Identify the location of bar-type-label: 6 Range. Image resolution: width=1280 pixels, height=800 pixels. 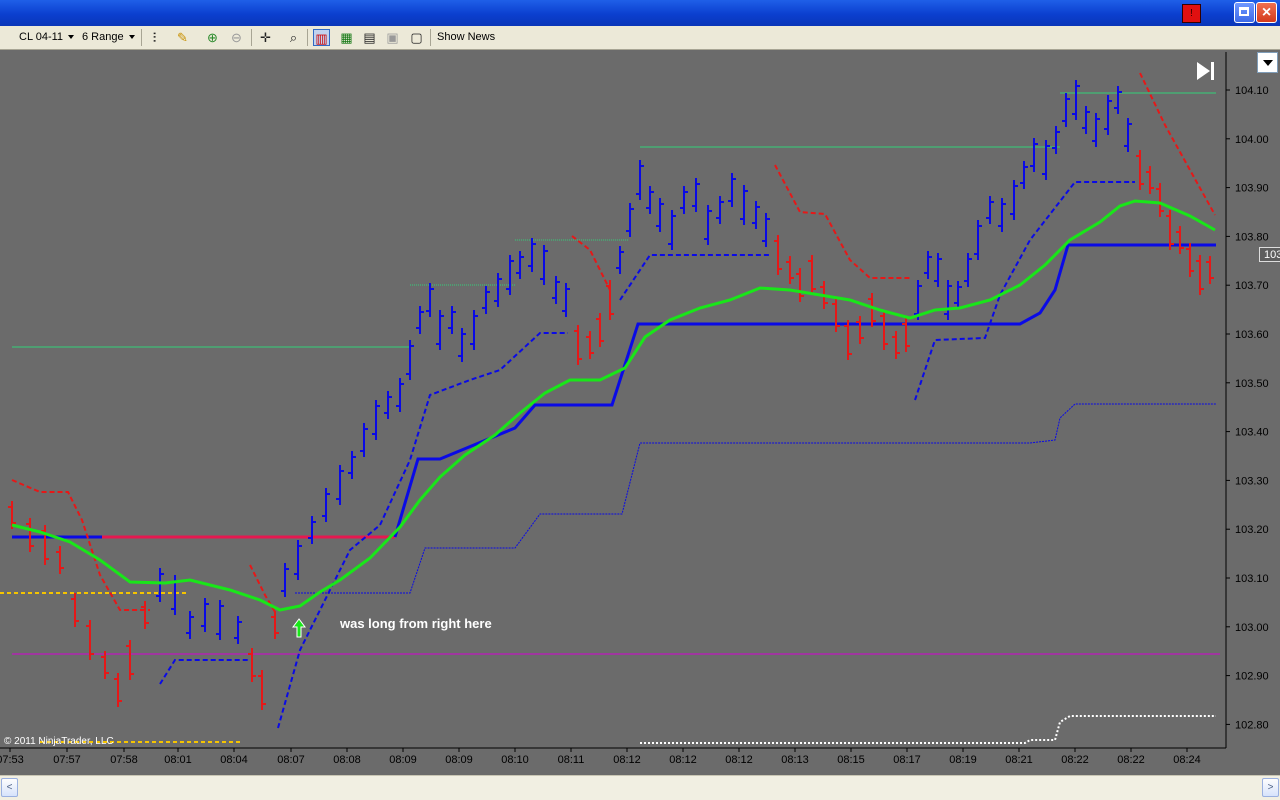
(103, 37).